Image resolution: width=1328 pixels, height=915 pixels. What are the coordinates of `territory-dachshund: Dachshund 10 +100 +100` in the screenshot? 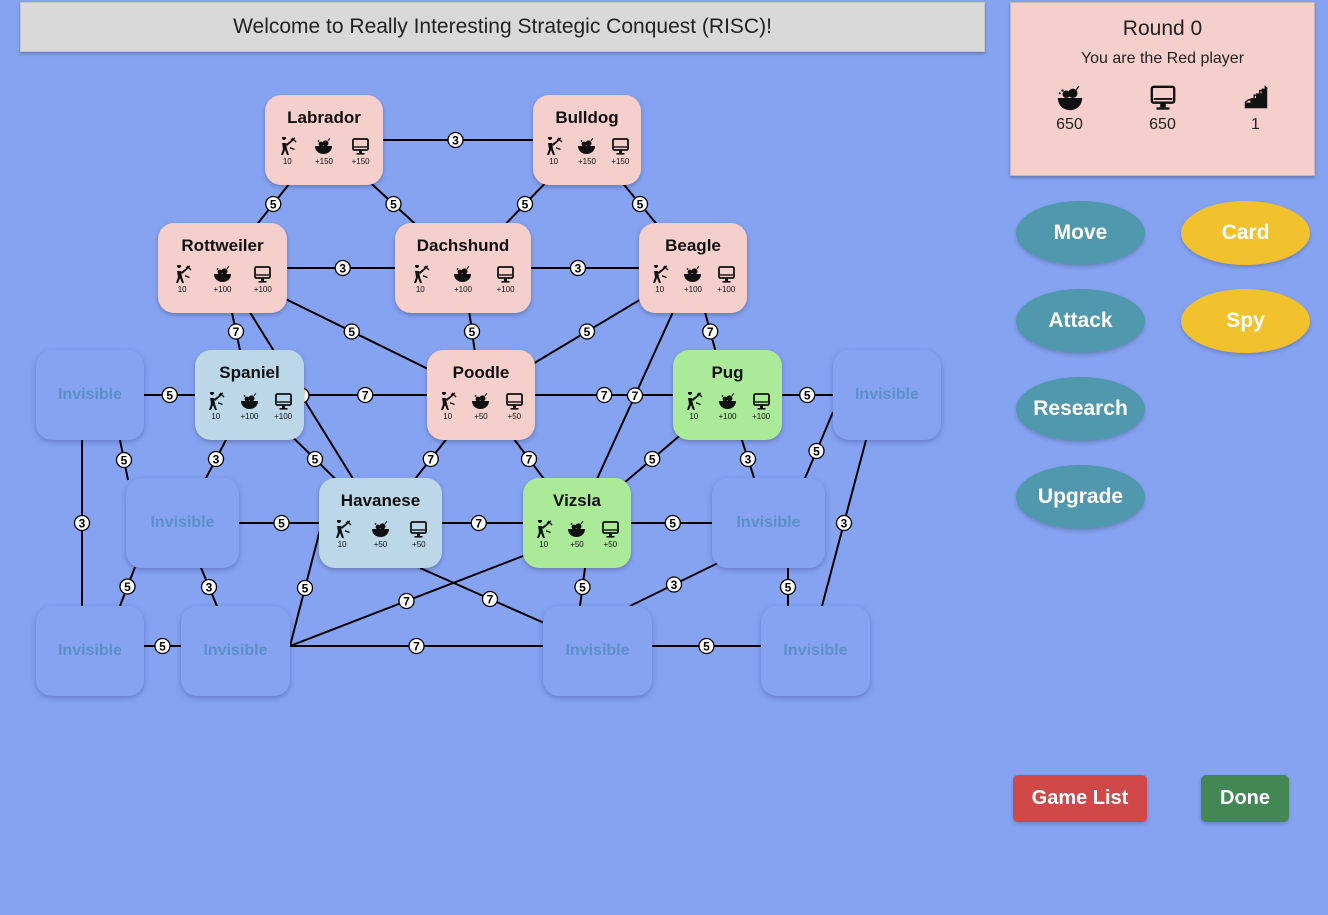 It's located at (463, 268).